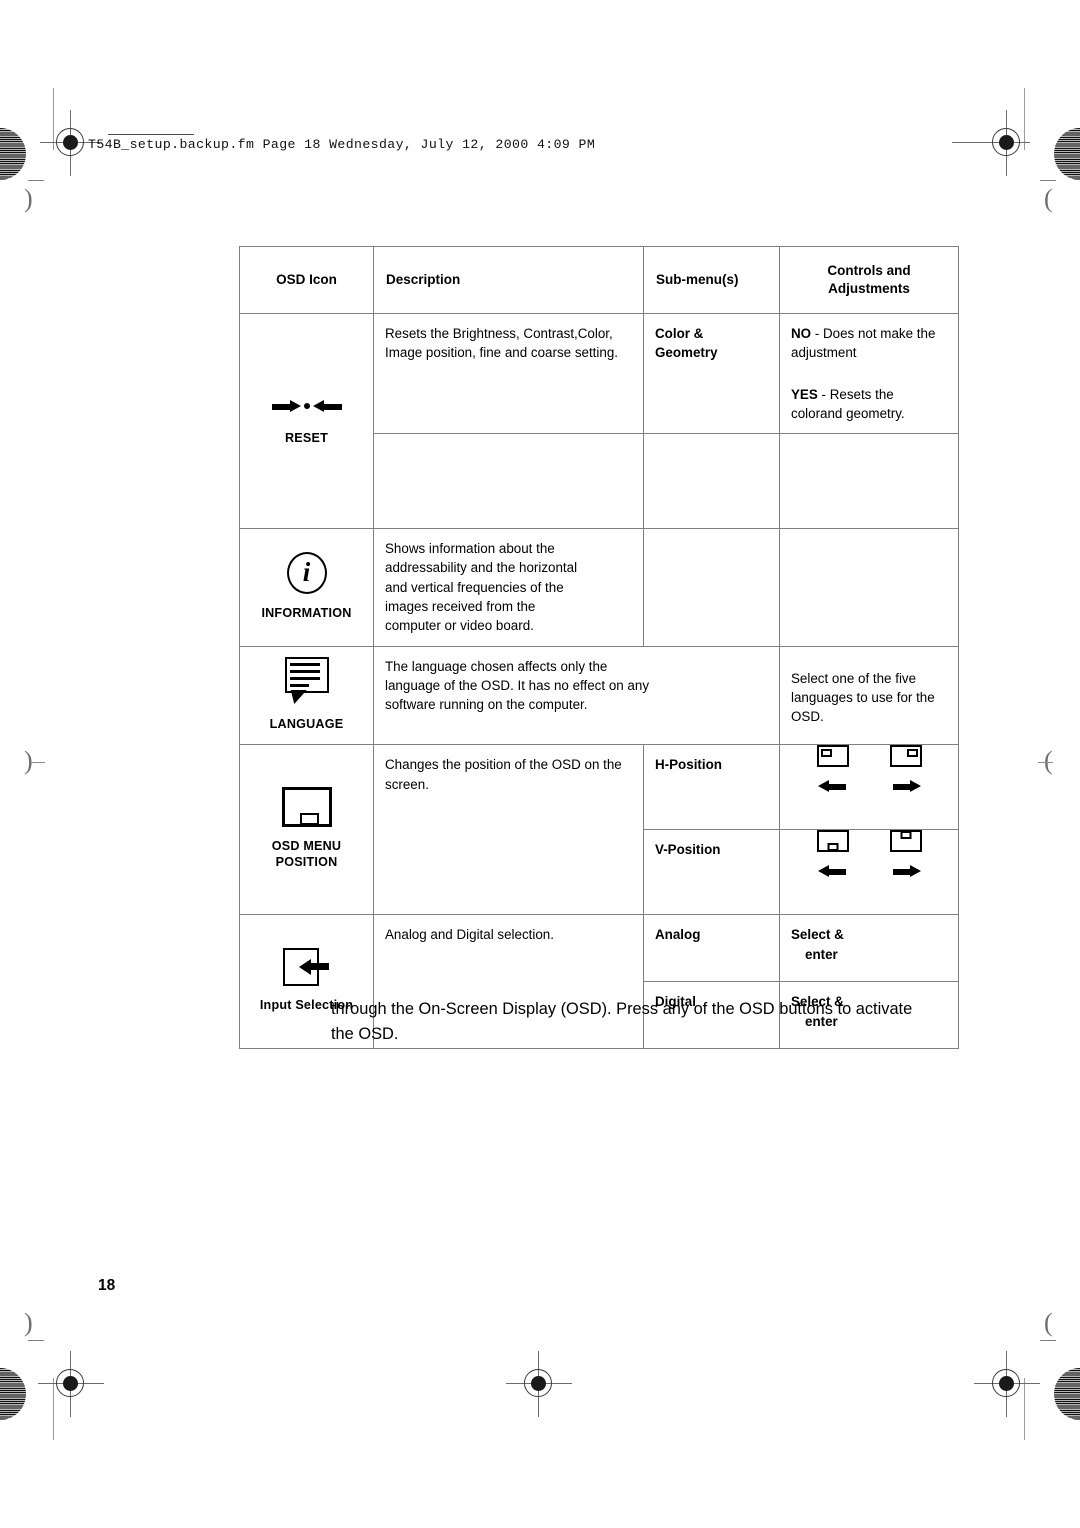 Image resolution: width=1080 pixels, height=1528 pixels. What do you see at coordinates (151, 134) in the screenshot?
I see `file-header-rule` at bounding box center [151, 134].